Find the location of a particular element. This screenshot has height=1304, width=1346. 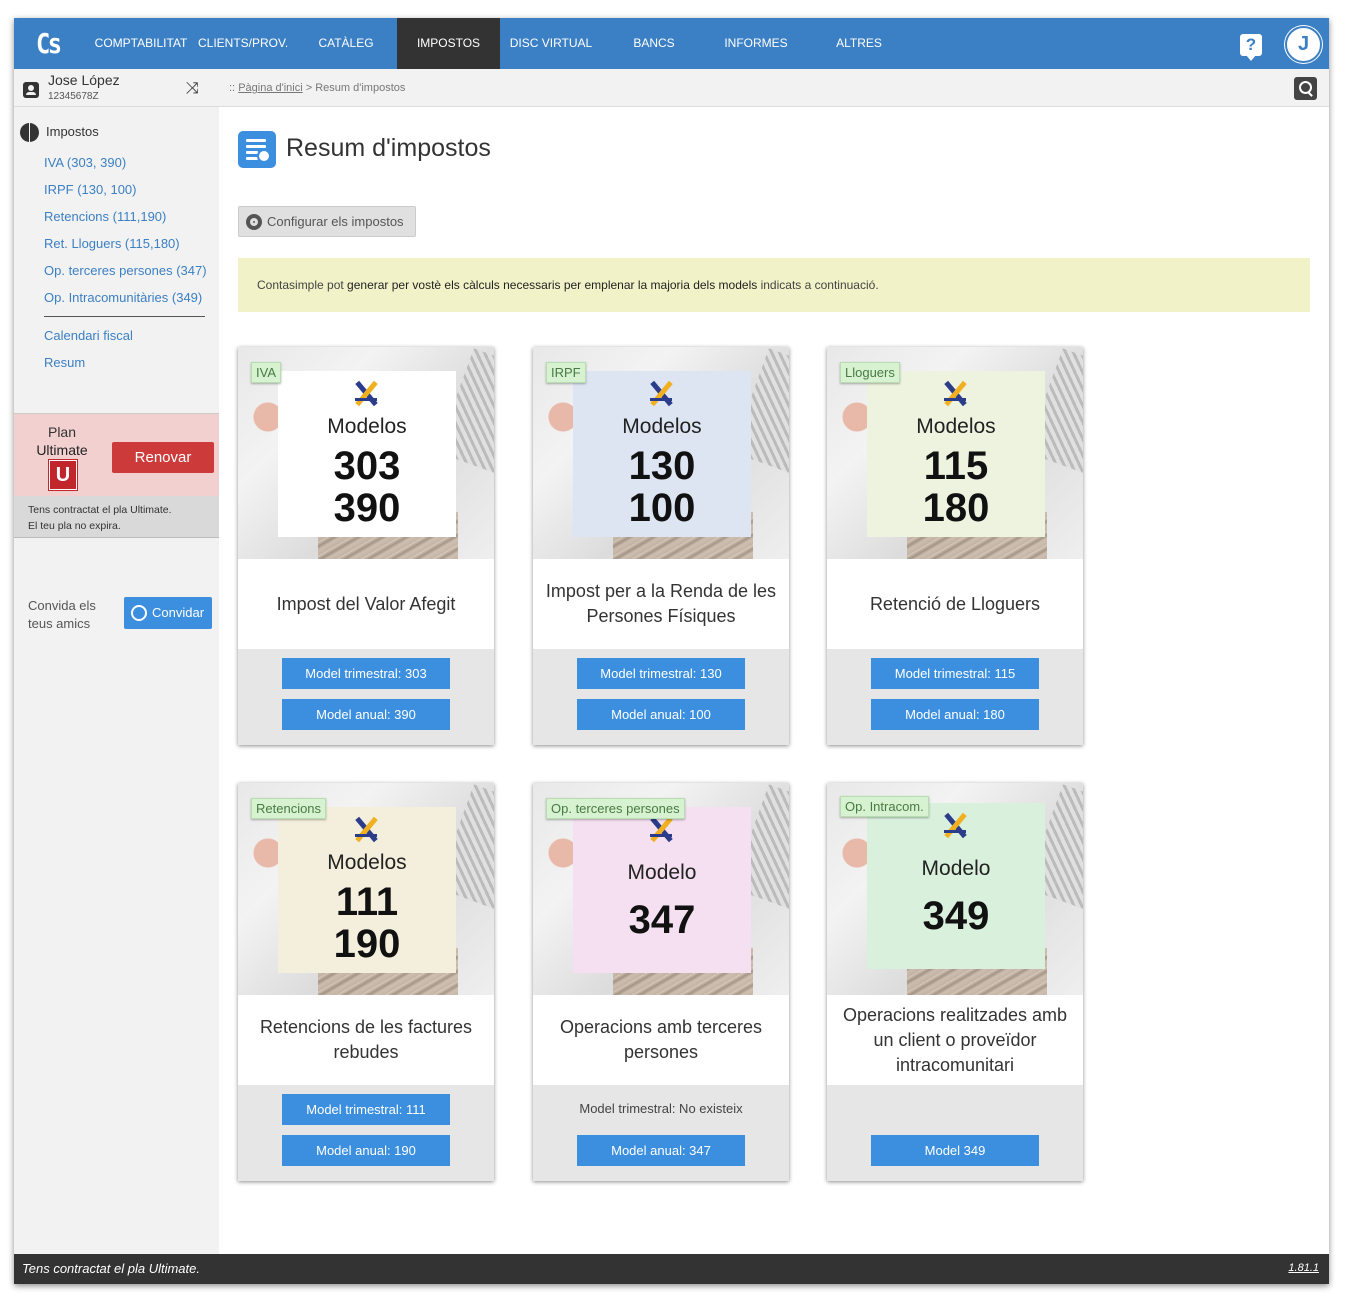

nav-informes: INFORMES is located at coordinates (756, 43).